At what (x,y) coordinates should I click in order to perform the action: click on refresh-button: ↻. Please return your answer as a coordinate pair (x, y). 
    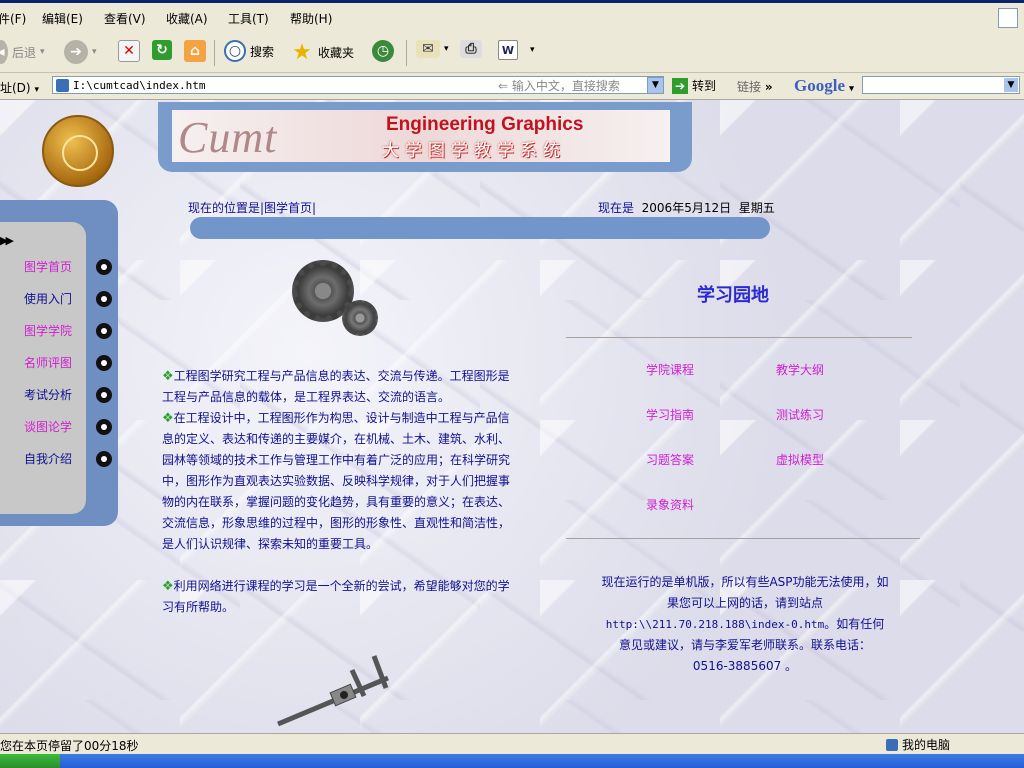
    Looking at the image, I should click on (162, 50).